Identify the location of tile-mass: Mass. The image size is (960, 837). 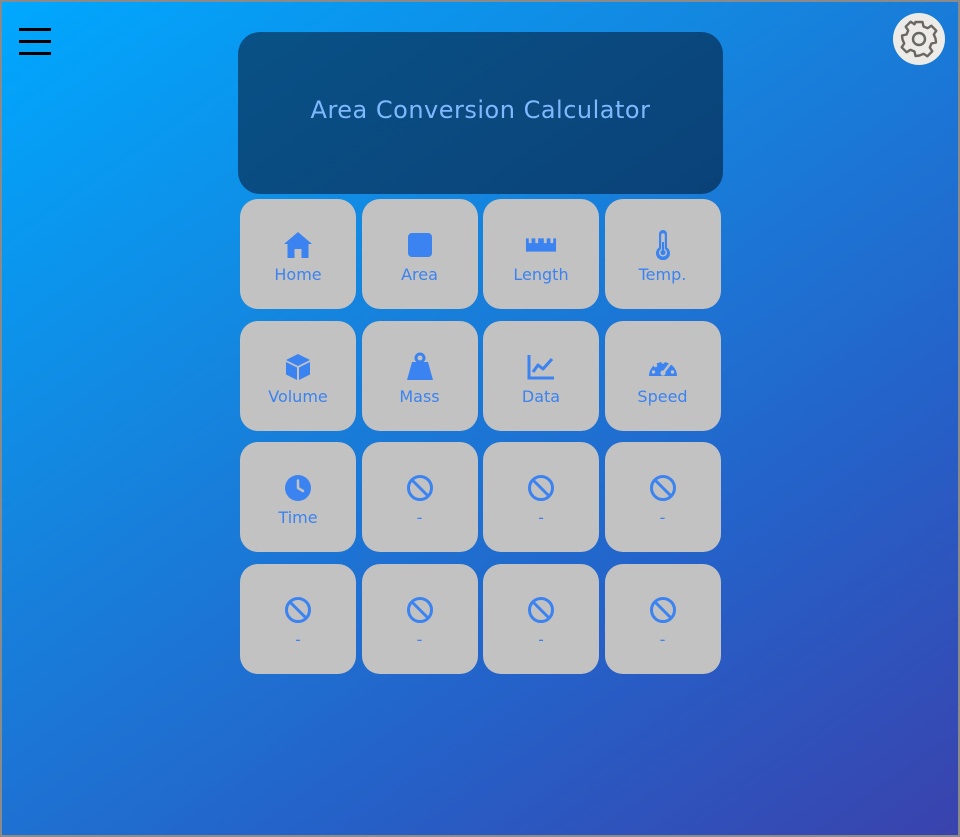
(419, 375).